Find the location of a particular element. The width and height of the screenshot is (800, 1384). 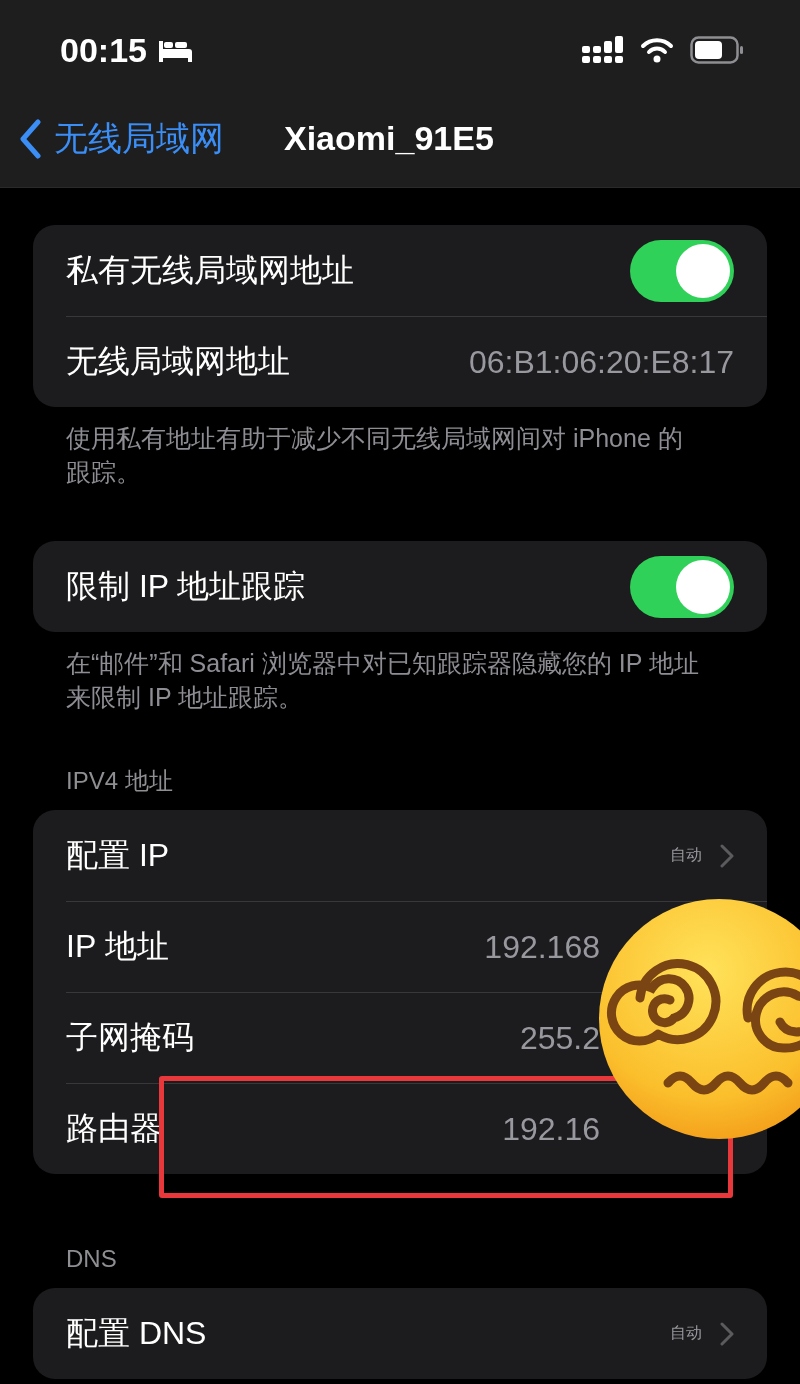

row-label: IP 地址 is located at coordinates (117, 946).